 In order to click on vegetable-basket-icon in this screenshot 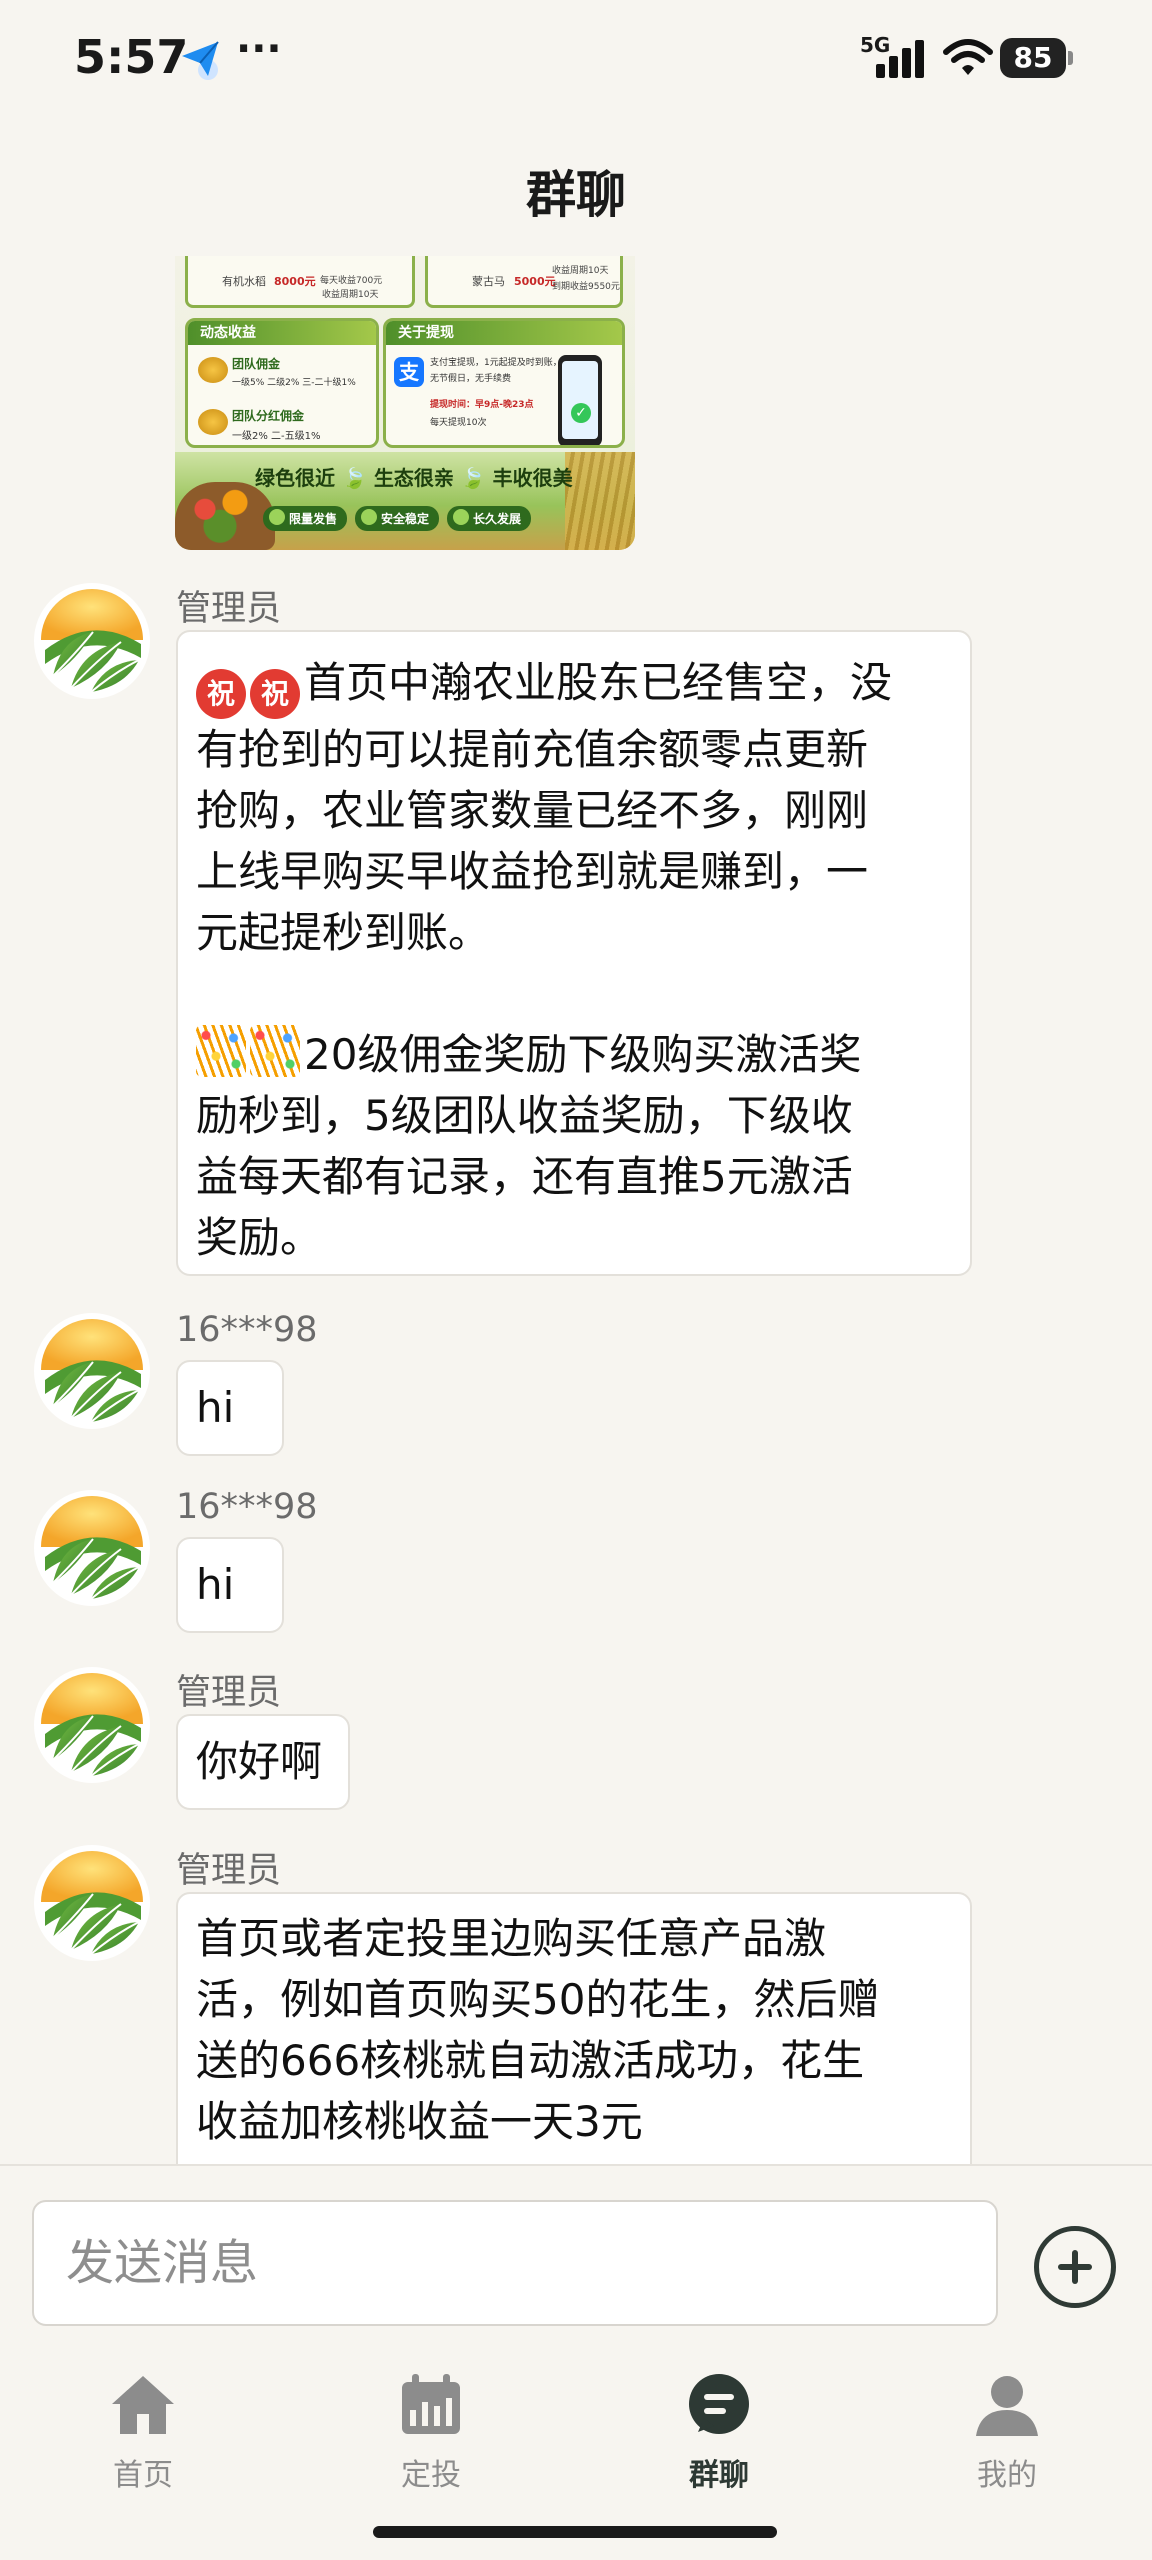, I will do `click(225, 516)`.